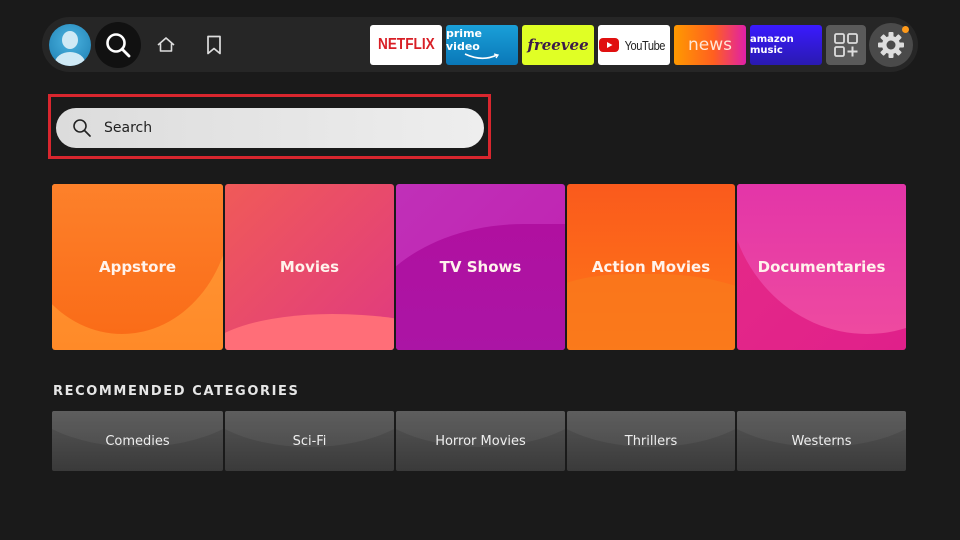 This screenshot has width=960, height=540. What do you see at coordinates (645, 45) in the screenshot?
I see `youtube-logo: YouTube` at bounding box center [645, 45].